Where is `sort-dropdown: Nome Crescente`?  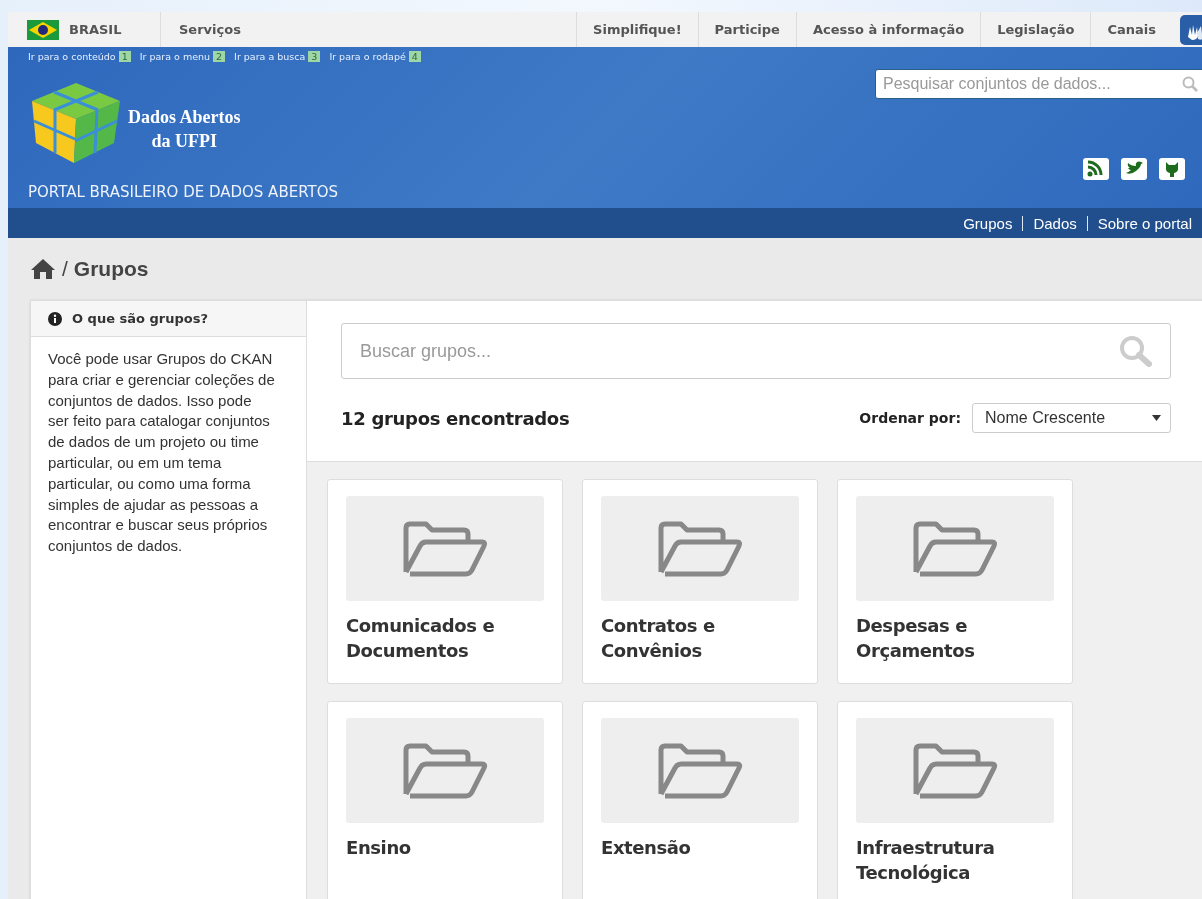 sort-dropdown: Nome Crescente is located at coordinates (1071, 418).